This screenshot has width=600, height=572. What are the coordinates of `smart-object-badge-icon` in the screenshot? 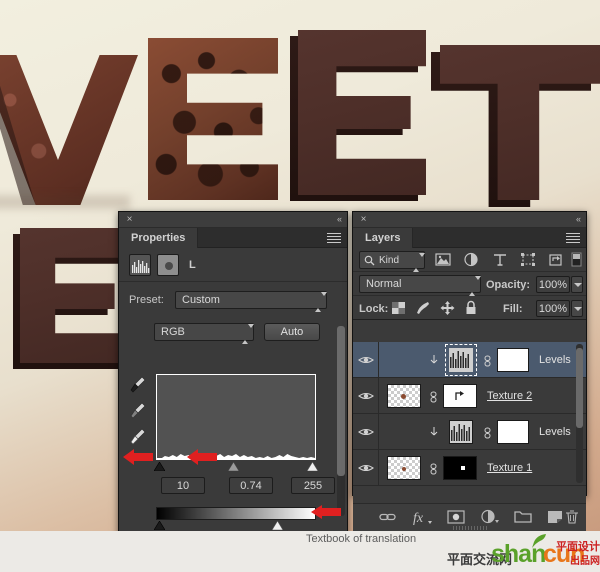 It's located at (459, 395).